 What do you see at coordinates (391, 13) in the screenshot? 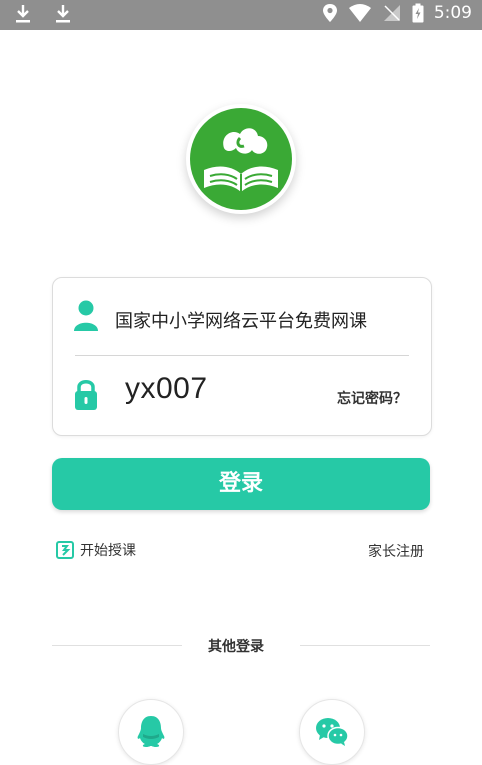
I see `signal-icon` at bounding box center [391, 13].